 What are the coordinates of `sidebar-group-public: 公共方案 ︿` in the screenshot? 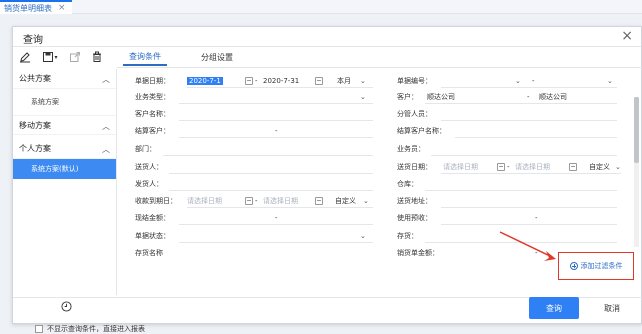 It's located at (64, 79).